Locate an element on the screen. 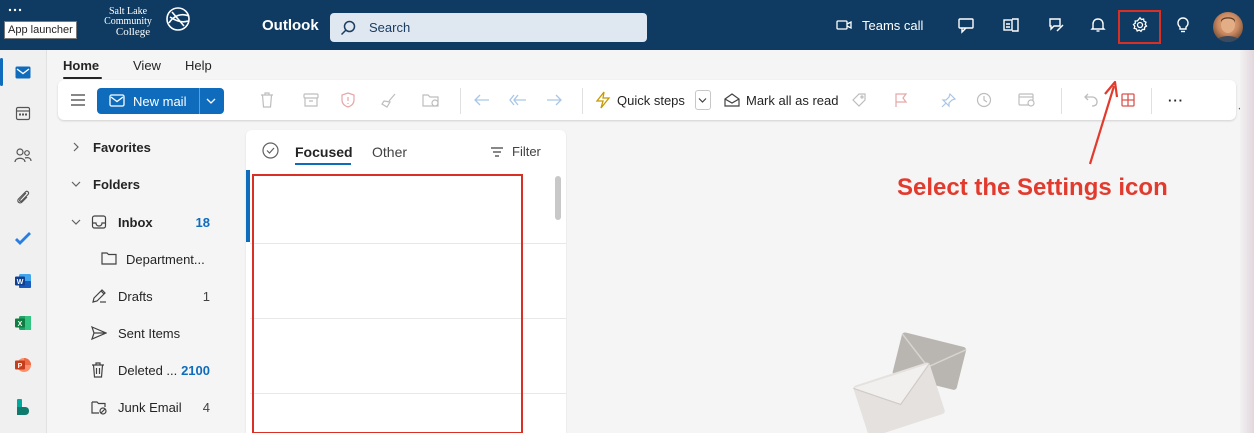 This screenshot has width=1254, height=433. redacted-message-area-highlight is located at coordinates (387, 303).